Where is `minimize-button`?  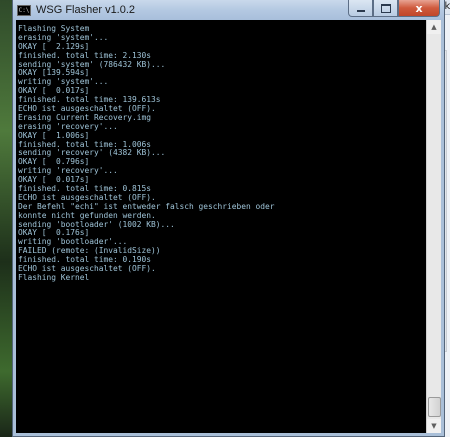 minimize-button is located at coordinates (360, 8).